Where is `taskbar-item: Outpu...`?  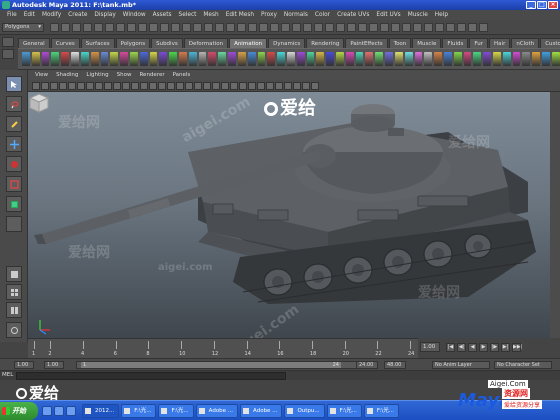
taskbar-item: Outpu... is located at coordinates (304, 410).